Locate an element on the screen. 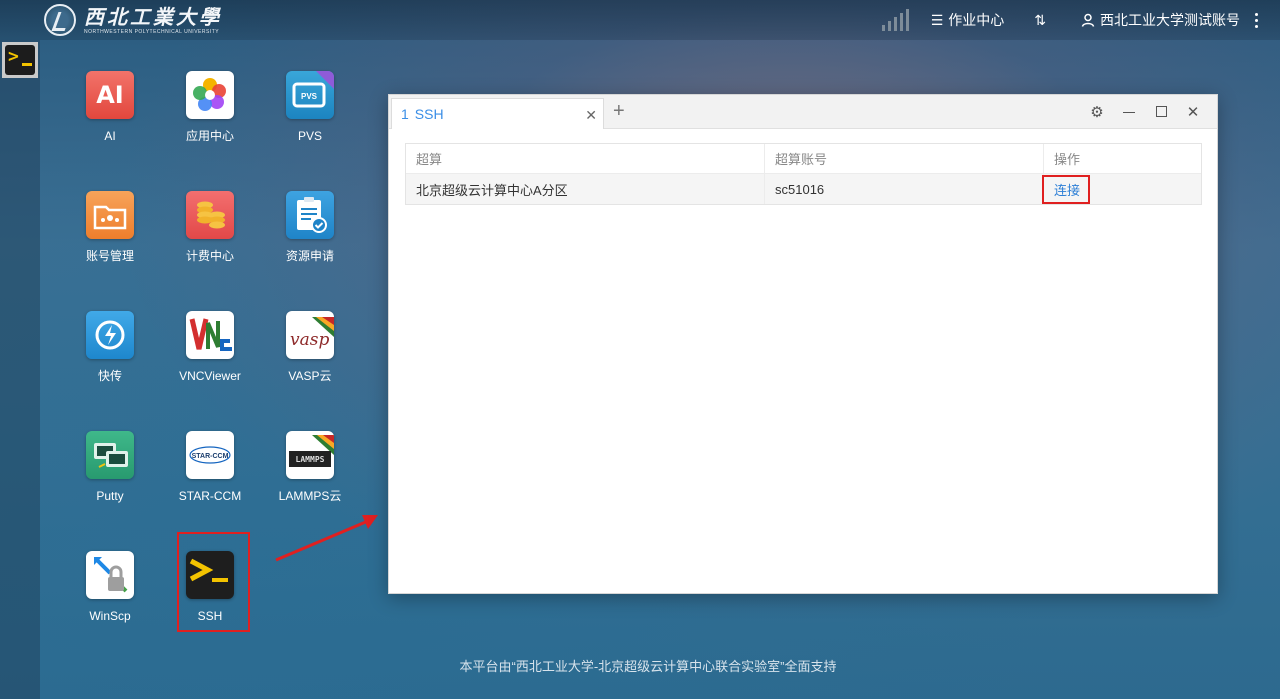 The width and height of the screenshot is (1280, 699). transfer-button: ⇅ is located at coordinates (1042, 20).